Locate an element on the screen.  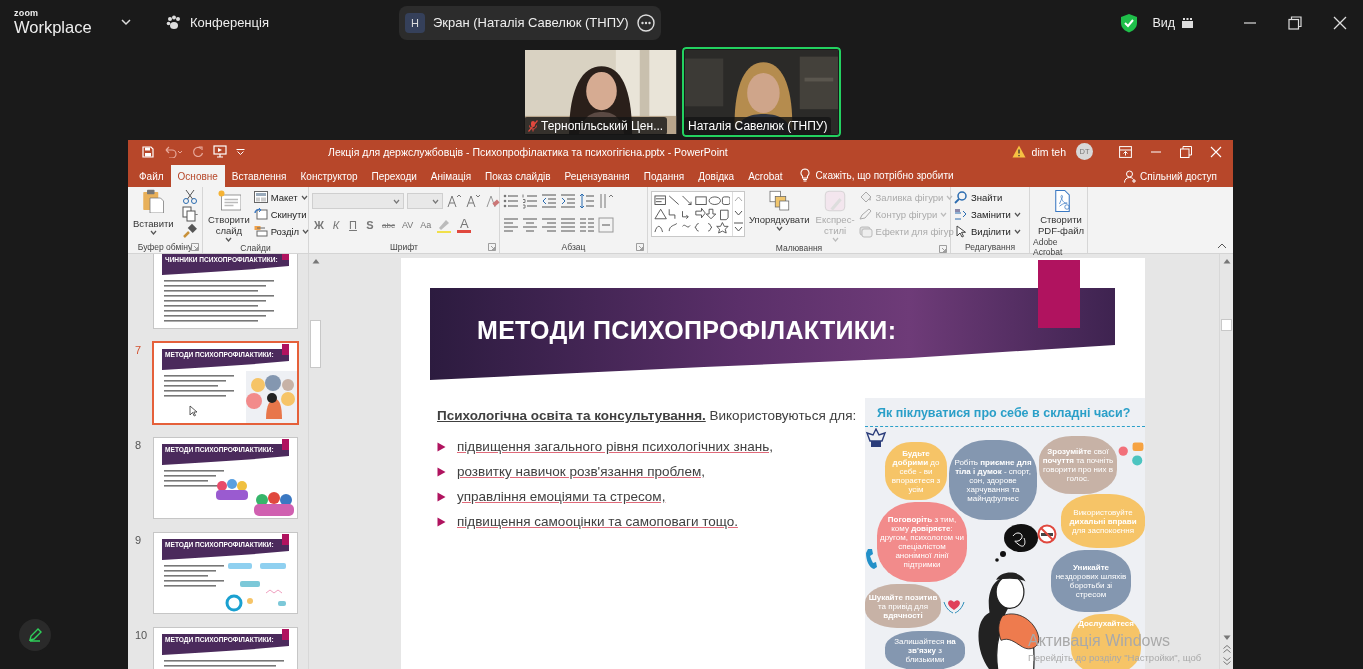
close-icon is located at coordinates (1340, 22).